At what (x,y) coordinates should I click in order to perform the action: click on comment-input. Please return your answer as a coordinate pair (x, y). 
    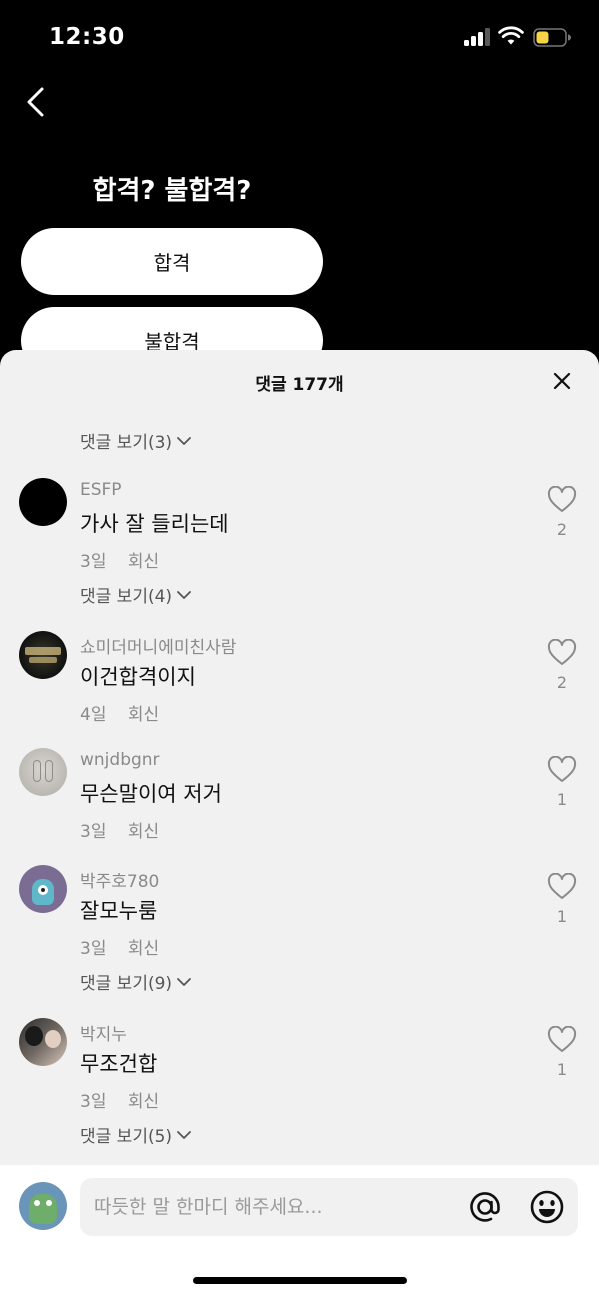
    Looking at the image, I should click on (274, 1207).